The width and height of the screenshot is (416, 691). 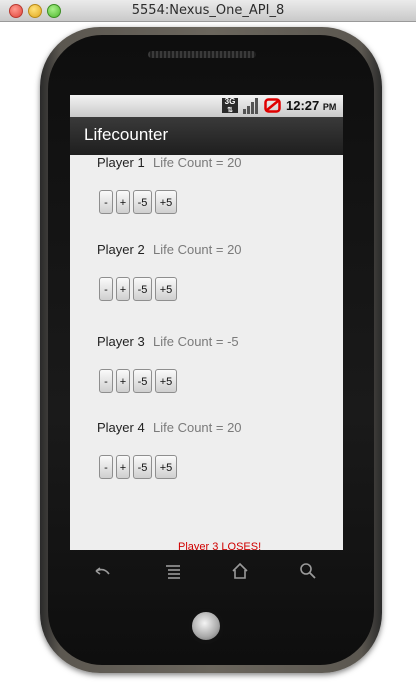 I want to click on window-titlebar: 5554:Nexus_One_API_8, so click(x=208, y=11).